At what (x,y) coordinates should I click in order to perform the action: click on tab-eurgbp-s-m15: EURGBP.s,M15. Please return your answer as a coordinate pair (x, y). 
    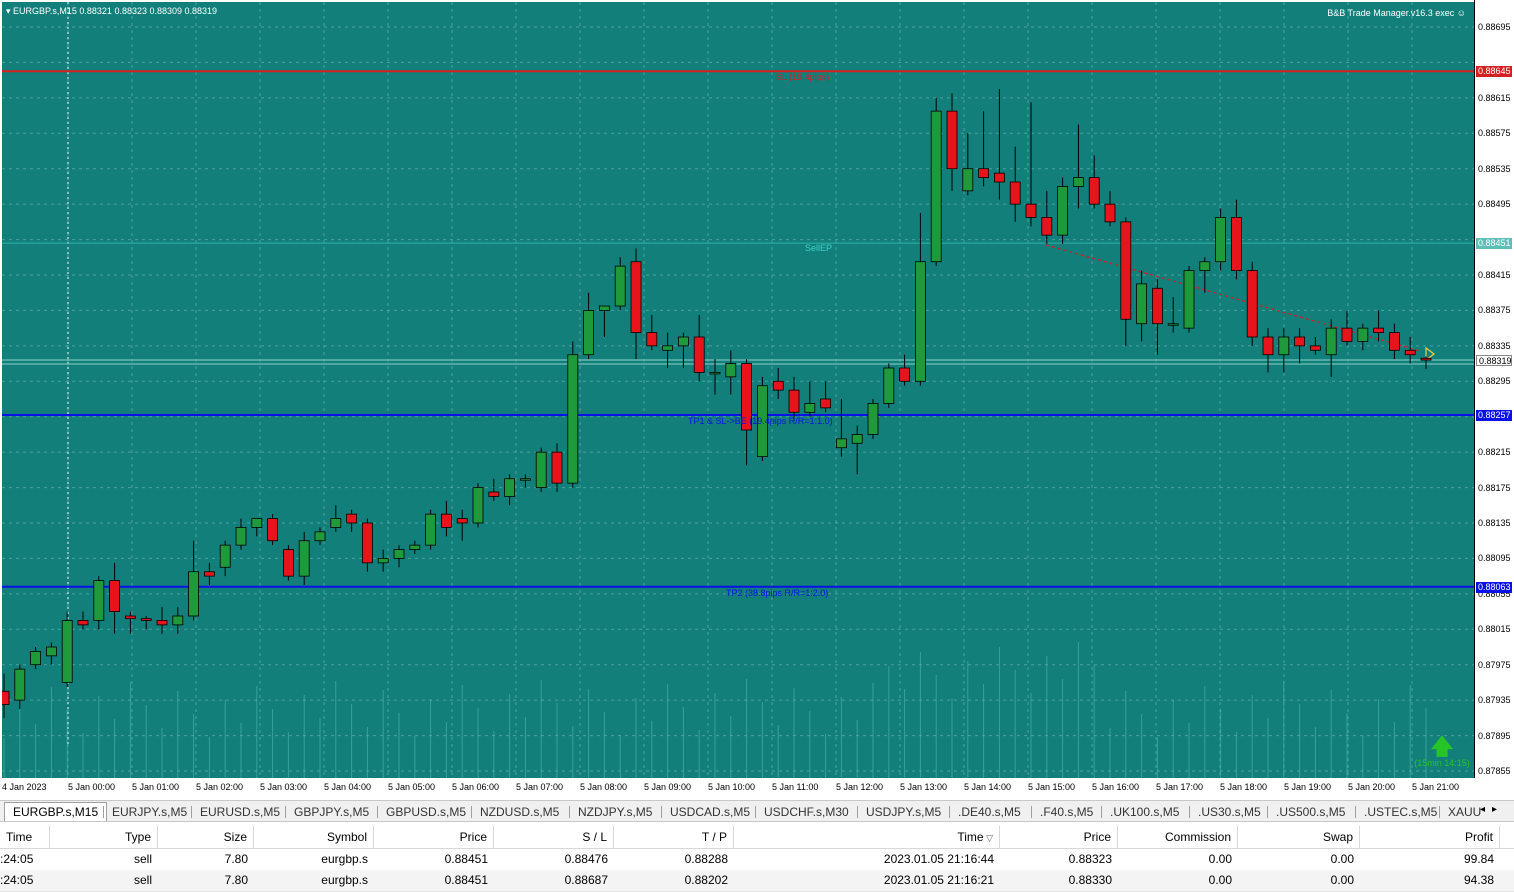
    Looking at the image, I should click on (56, 811).